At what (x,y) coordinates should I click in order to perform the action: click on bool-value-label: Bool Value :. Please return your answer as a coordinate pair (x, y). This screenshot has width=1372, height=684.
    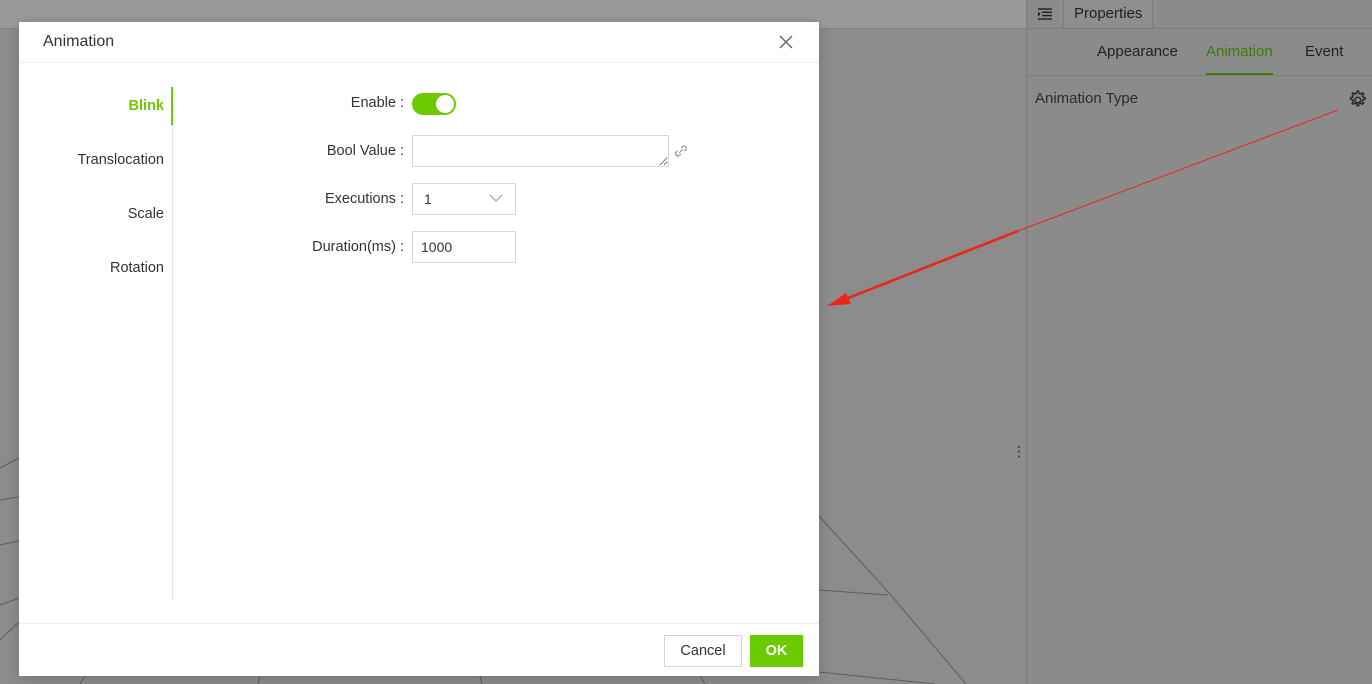
    Looking at the image, I should click on (365, 151).